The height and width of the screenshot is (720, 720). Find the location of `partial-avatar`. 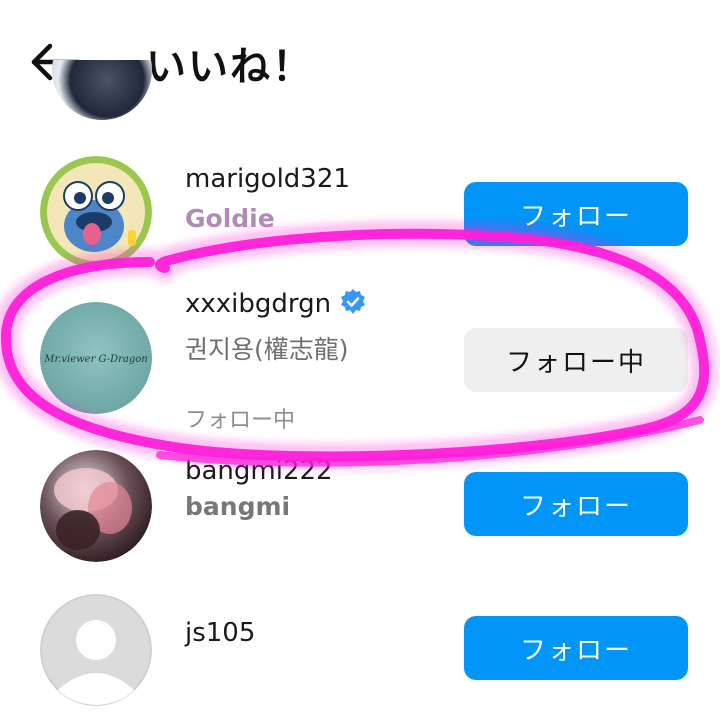

partial-avatar is located at coordinates (102, 93).